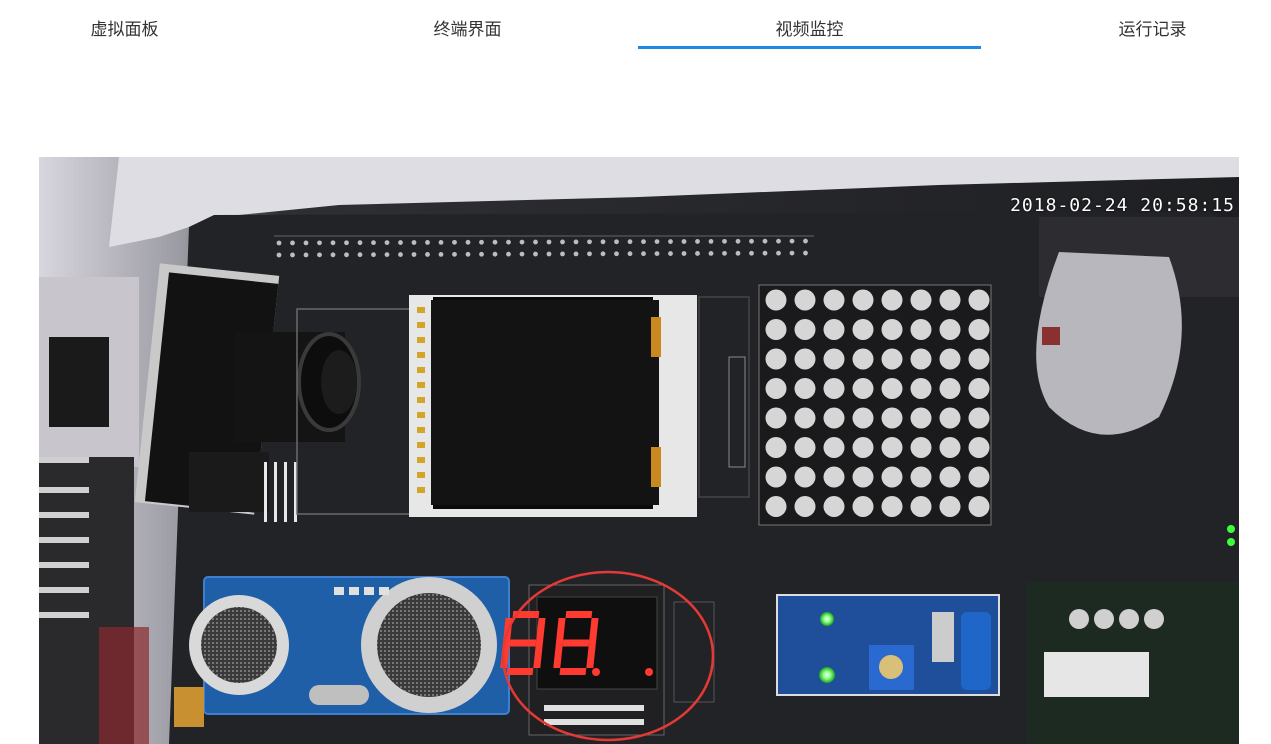 Image resolution: width=1271 pixels, height=744 pixels. I want to click on tab-video-monitor: 视频监控, so click(809, 24).